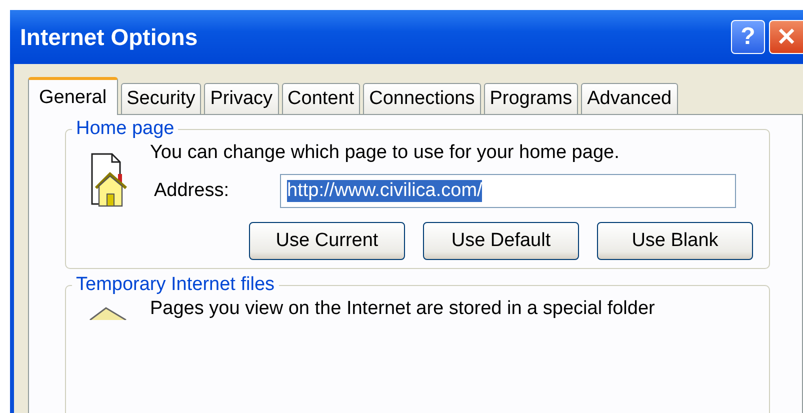  What do you see at coordinates (531, 98) in the screenshot?
I see `tab: Programs` at bounding box center [531, 98].